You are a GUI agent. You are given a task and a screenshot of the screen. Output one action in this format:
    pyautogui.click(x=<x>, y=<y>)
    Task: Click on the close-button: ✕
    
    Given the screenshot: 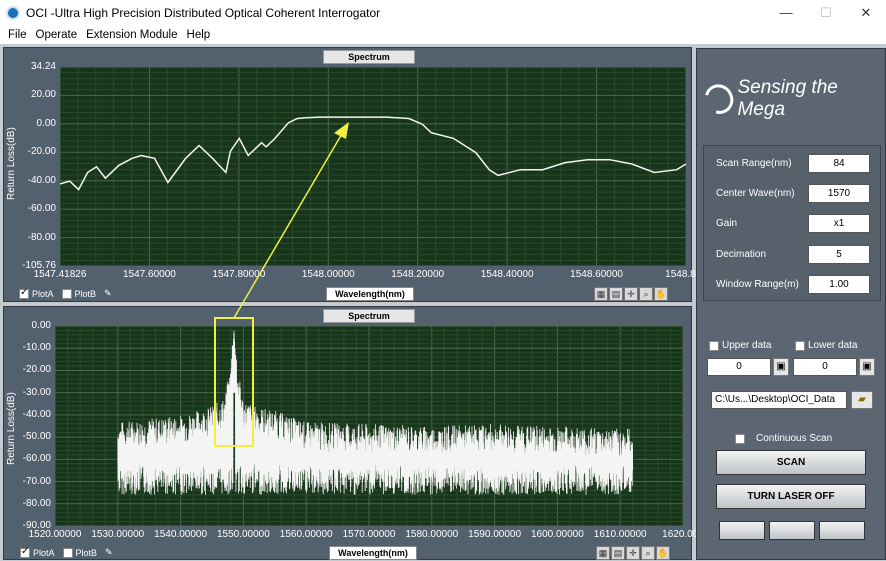 What is the action you would take?
    pyautogui.click(x=866, y=13)
    